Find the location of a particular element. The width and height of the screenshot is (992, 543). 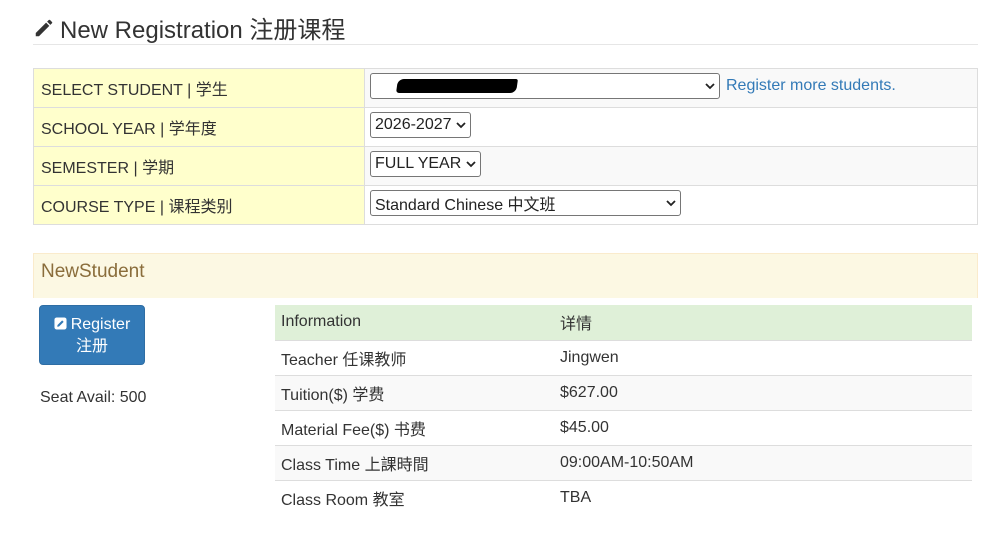

info-value-material-fee: $45.00 is located at coordinates (763, 427).